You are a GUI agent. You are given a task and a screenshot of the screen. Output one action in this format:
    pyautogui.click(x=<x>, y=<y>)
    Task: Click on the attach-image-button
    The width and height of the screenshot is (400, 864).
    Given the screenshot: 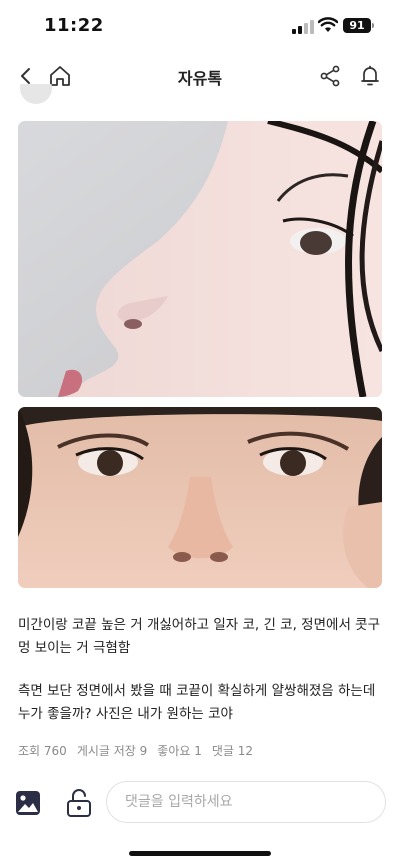 What is the action you would take?
    pyautogui.click(x=28, y=803)
    